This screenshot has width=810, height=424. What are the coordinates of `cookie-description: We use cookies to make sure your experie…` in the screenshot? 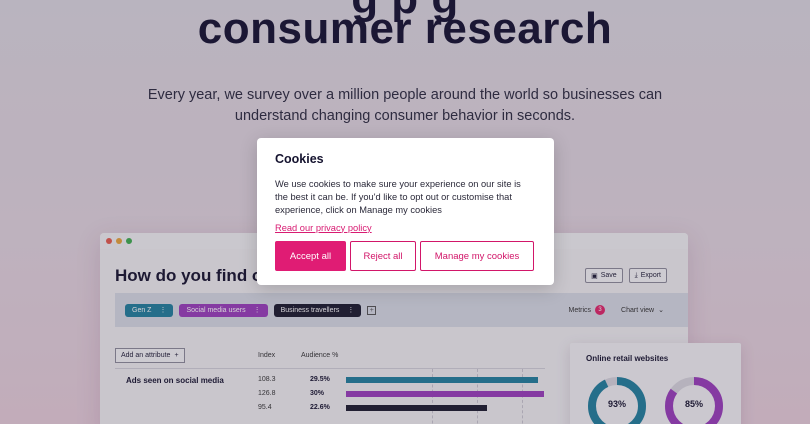 It's located at (398, 197).